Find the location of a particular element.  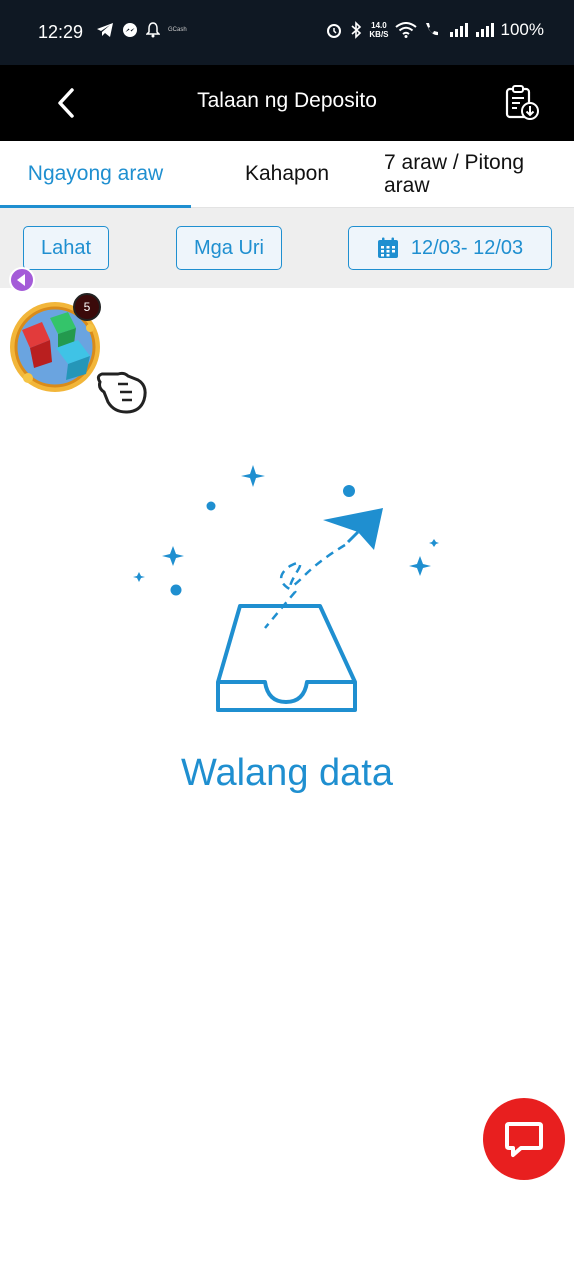

alarm-icon is located at coordinates (334, 31).